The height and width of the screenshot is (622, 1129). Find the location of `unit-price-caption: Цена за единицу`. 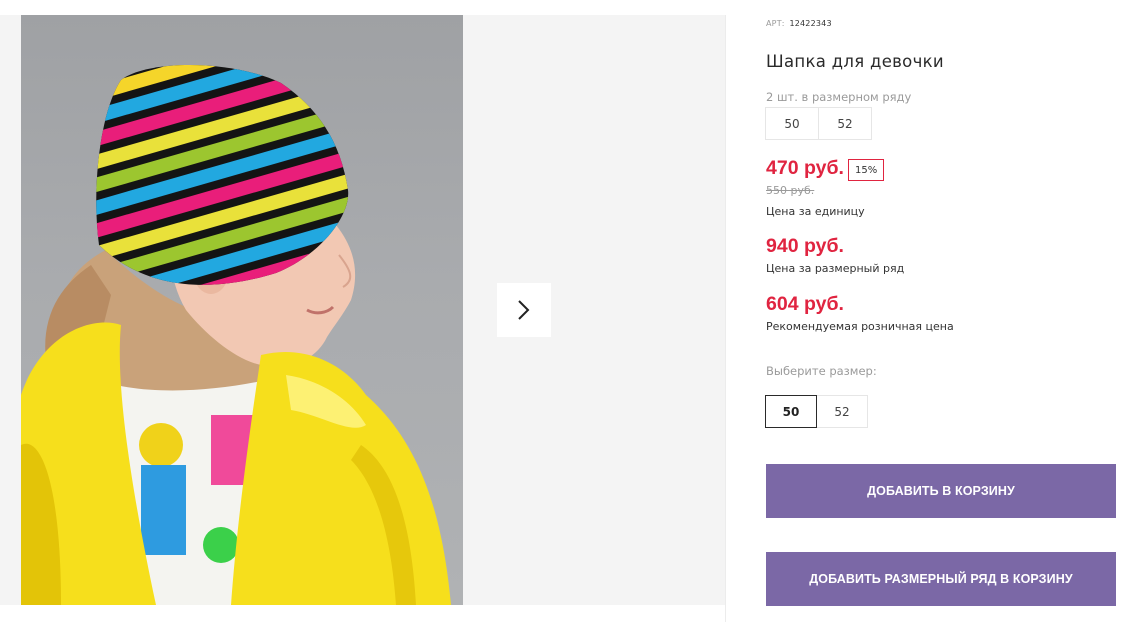

unit-price-caption: Цена за единицу is located at coordinates (815, 211).